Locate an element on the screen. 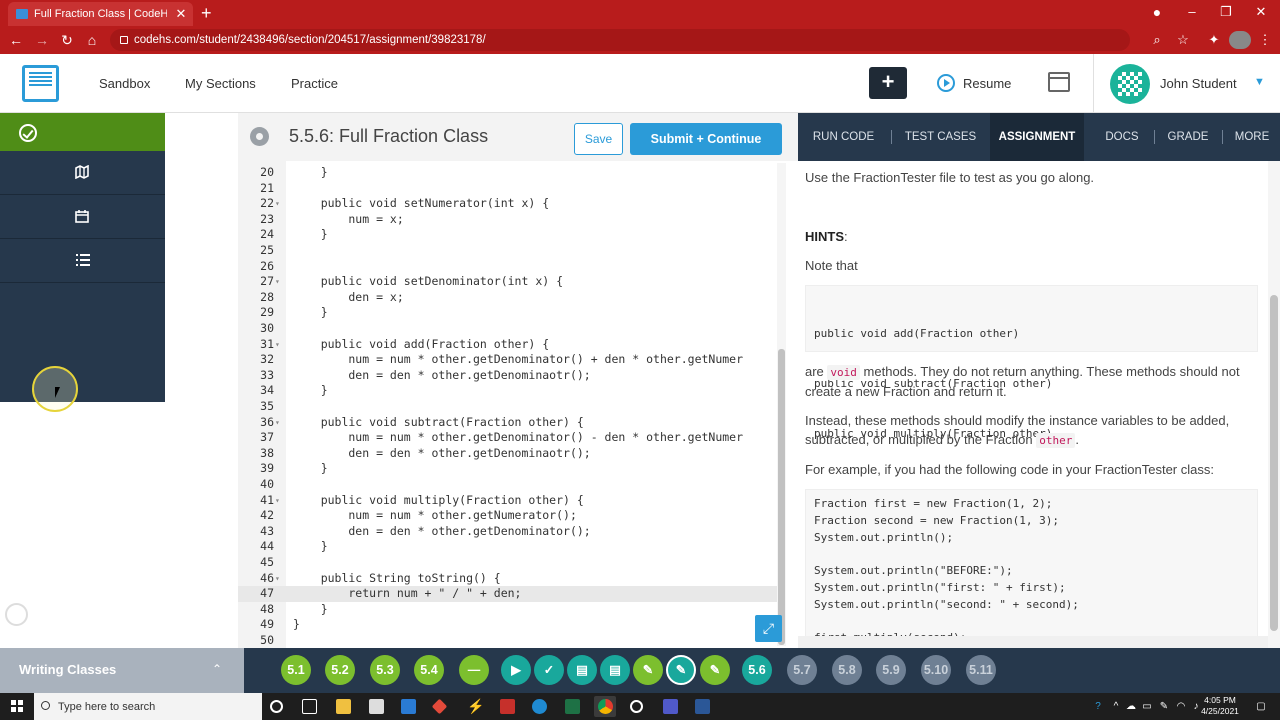 This screenshot has width=1280, height=720. lesson-5-8: 5.8 is located at coordinates (847, 670).